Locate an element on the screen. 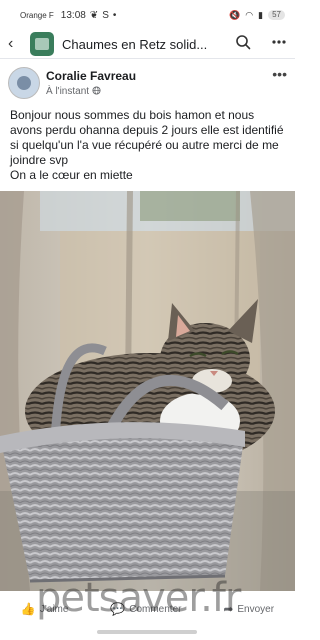 The height and width of the screenshot is (640, 320). header-divider is located at coordinates (147, 58).